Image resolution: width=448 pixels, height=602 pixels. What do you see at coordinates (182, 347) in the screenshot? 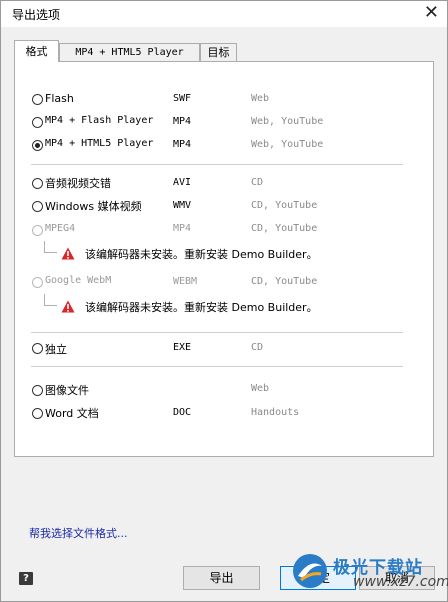
I see `format-extension: EXE` at bounding box center [182, 347].